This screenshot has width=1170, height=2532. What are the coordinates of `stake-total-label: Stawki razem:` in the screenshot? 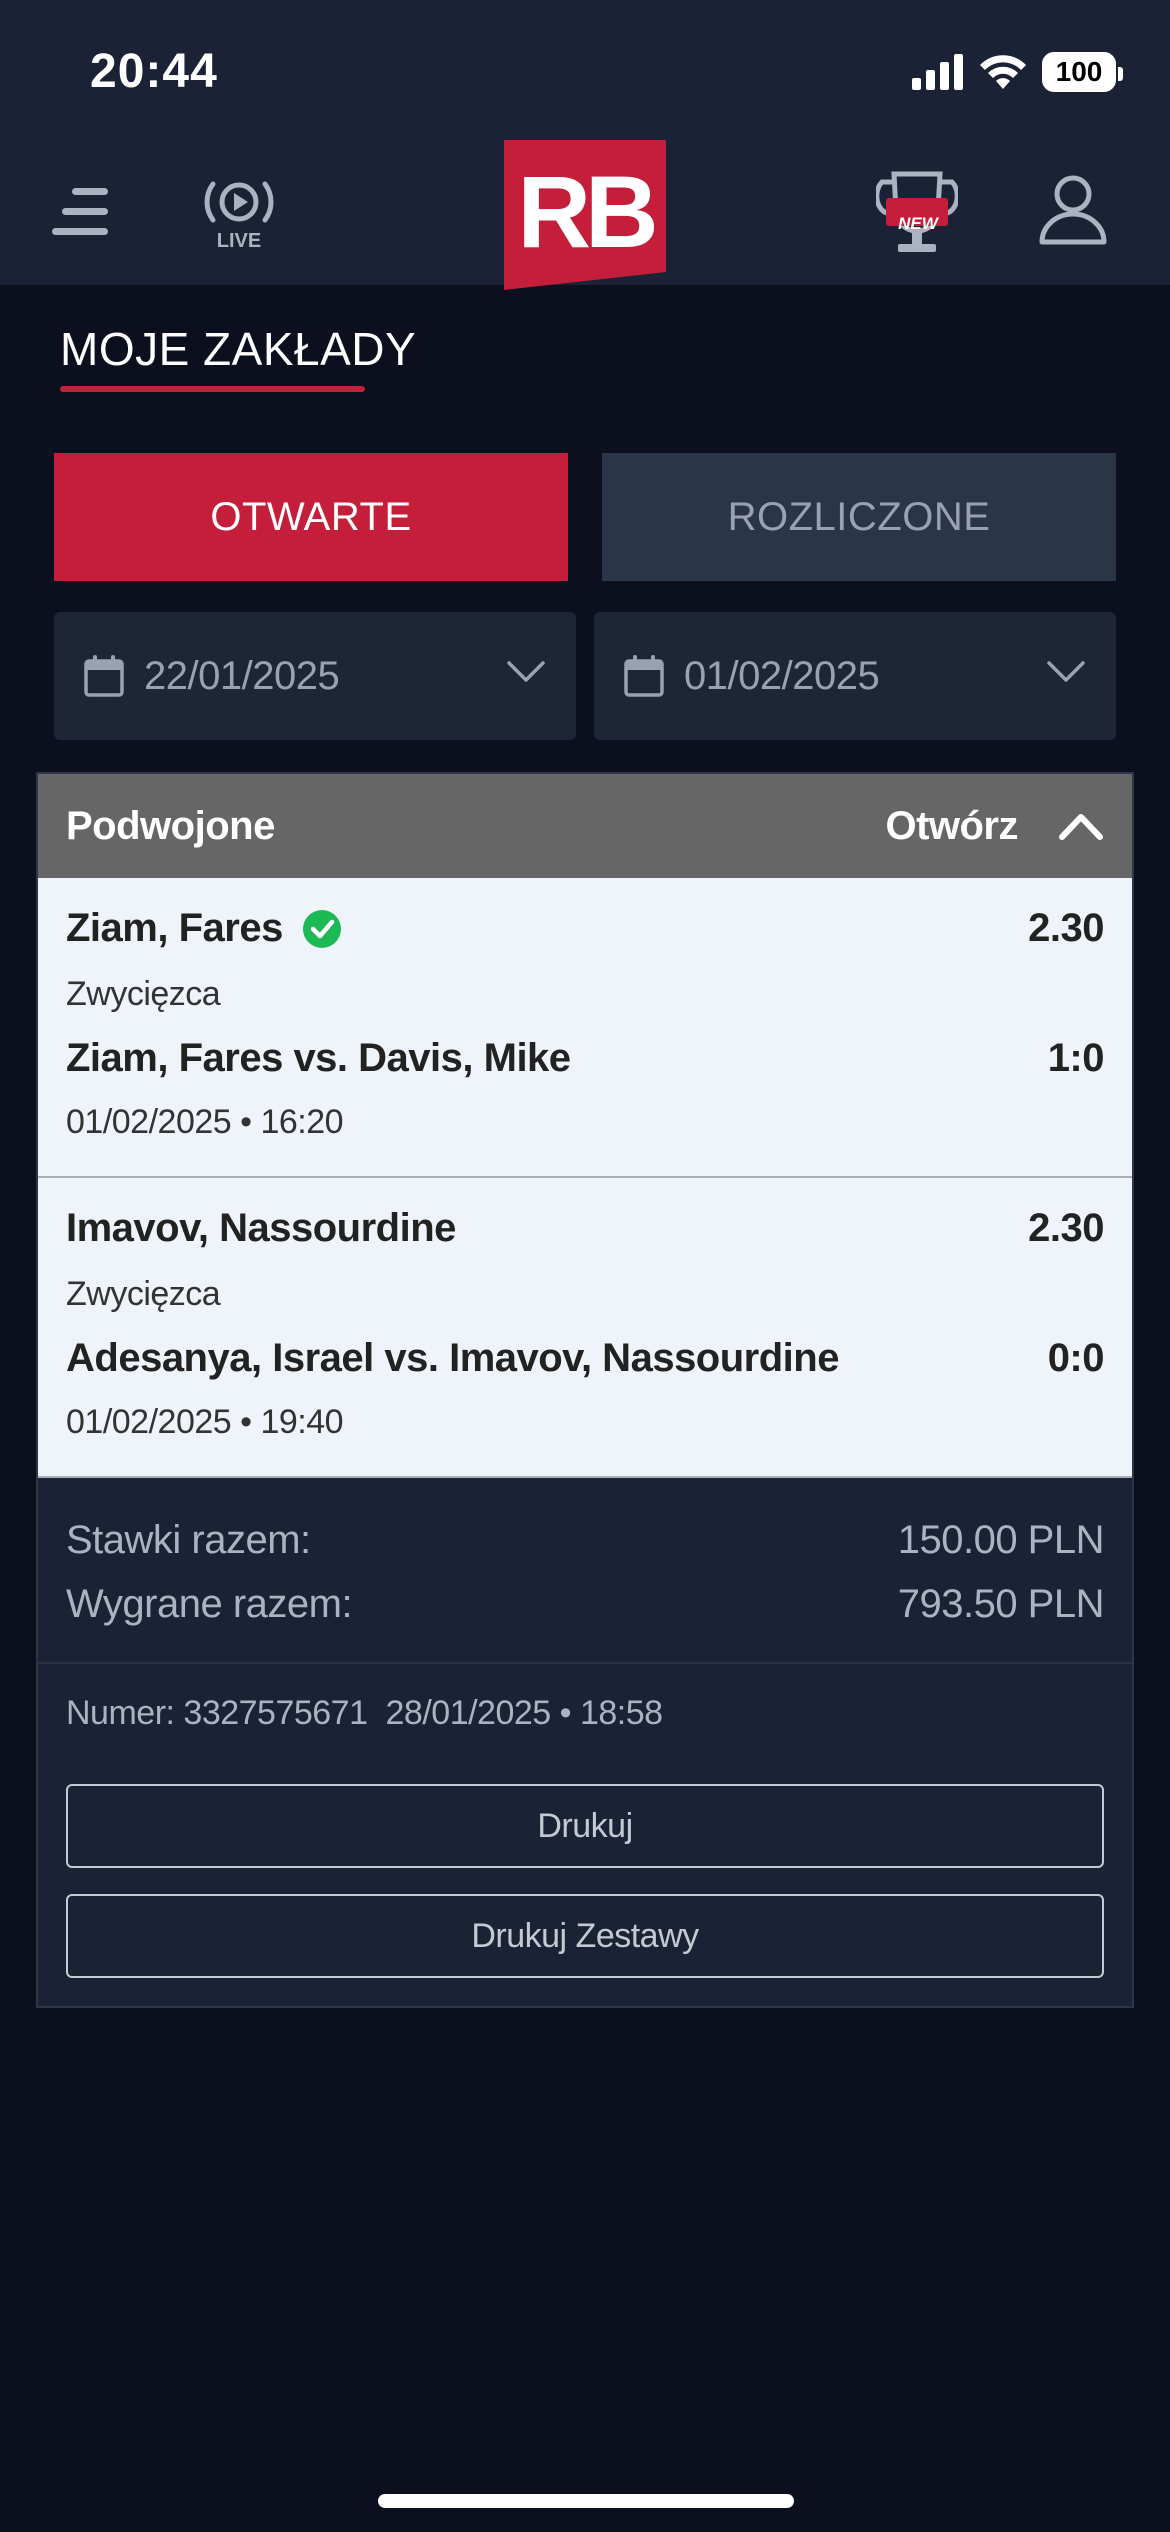 It's located at (188, 1539).